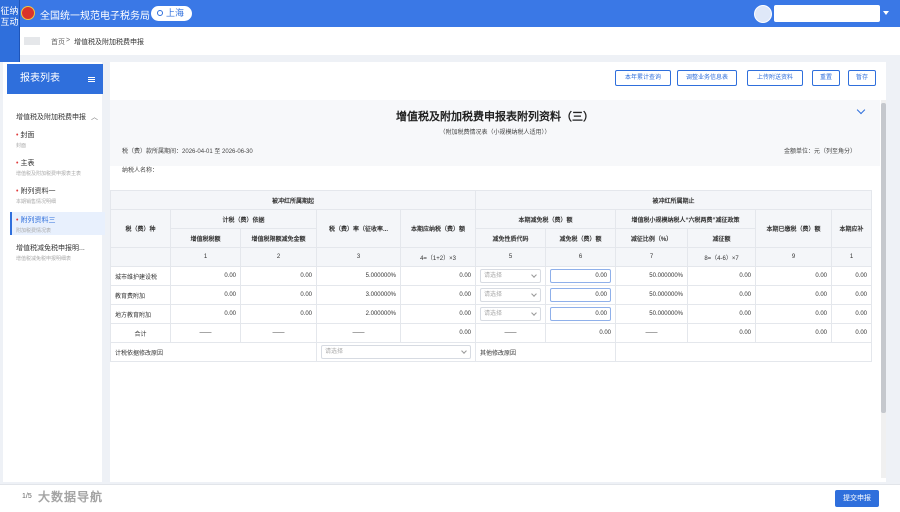 The width and height of the screenshot is (900, 512). I want to click on header-relief-code: 减免性质代码, so click(510, 238).